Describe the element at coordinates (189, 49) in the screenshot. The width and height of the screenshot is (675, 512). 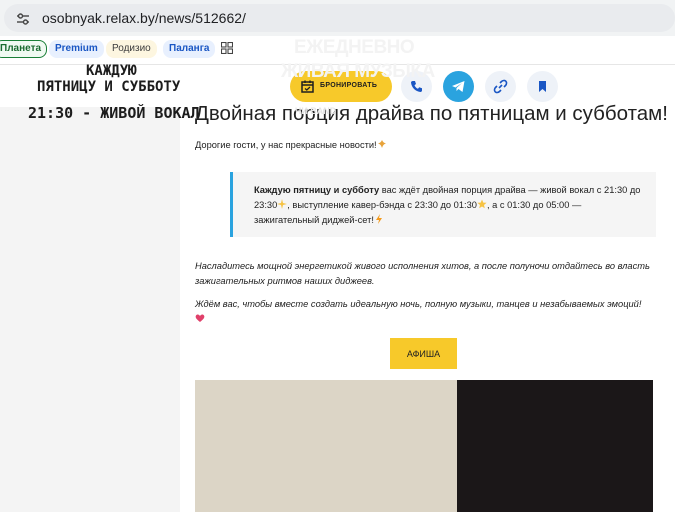
I see `bookmark-palanga: Паланга` at that location.